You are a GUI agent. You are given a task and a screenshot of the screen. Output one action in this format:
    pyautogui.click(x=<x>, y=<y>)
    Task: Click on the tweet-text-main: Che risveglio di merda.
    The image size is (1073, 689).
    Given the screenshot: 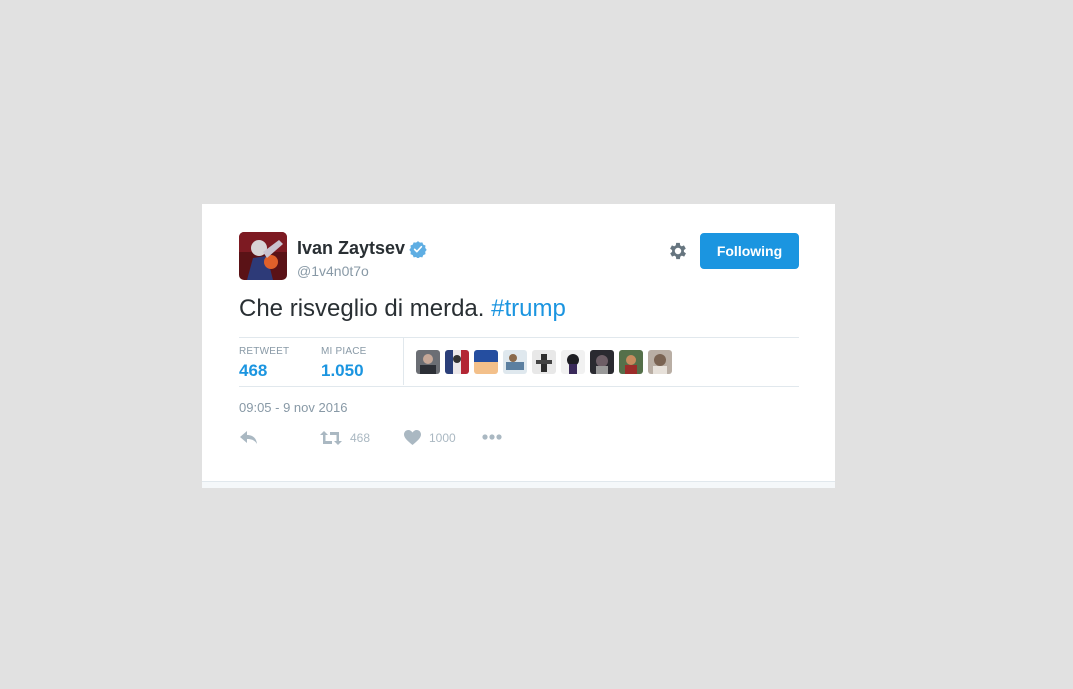 What is the action you would take?
    pyautogui.click(x=362, y=308)
    